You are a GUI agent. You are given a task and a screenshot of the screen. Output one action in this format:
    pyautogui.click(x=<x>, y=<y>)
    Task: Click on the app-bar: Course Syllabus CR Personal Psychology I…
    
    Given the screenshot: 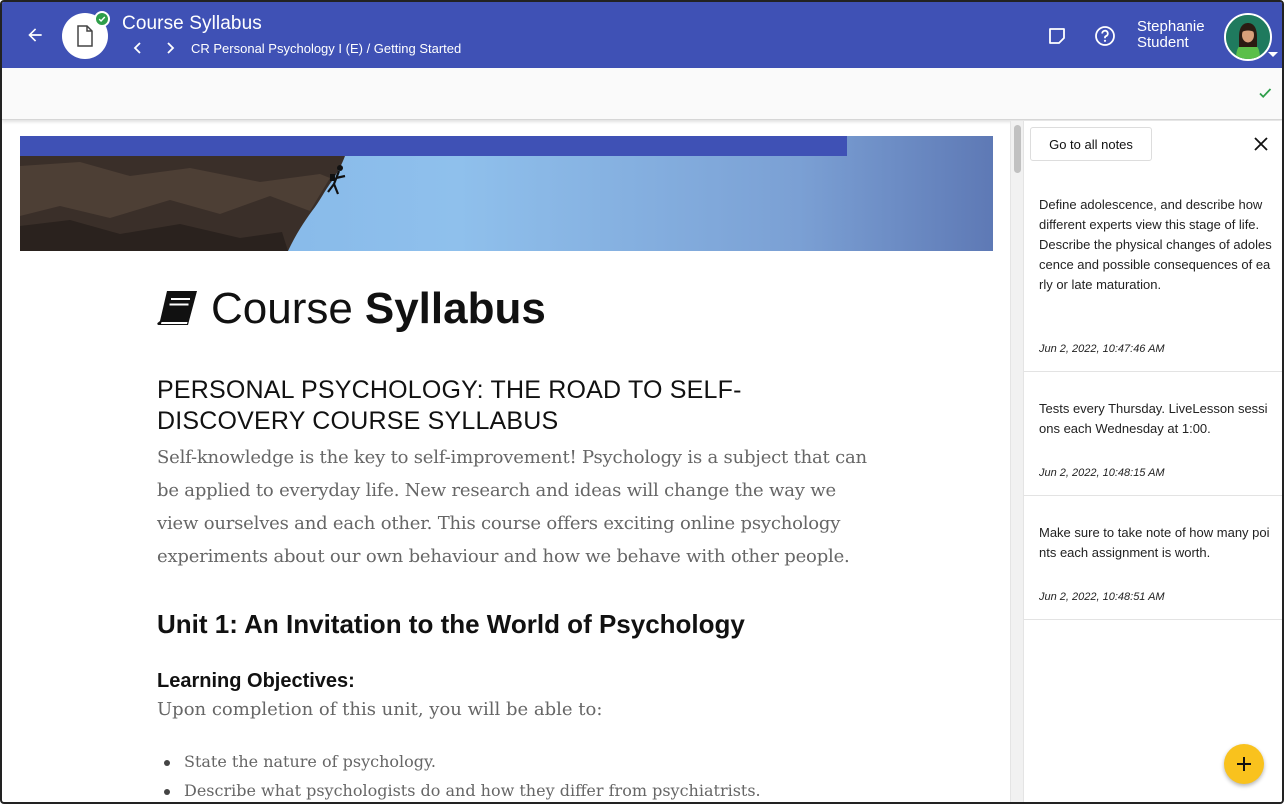 What is the action you would take?
    pyautogui.click(x=642, y=35)
    